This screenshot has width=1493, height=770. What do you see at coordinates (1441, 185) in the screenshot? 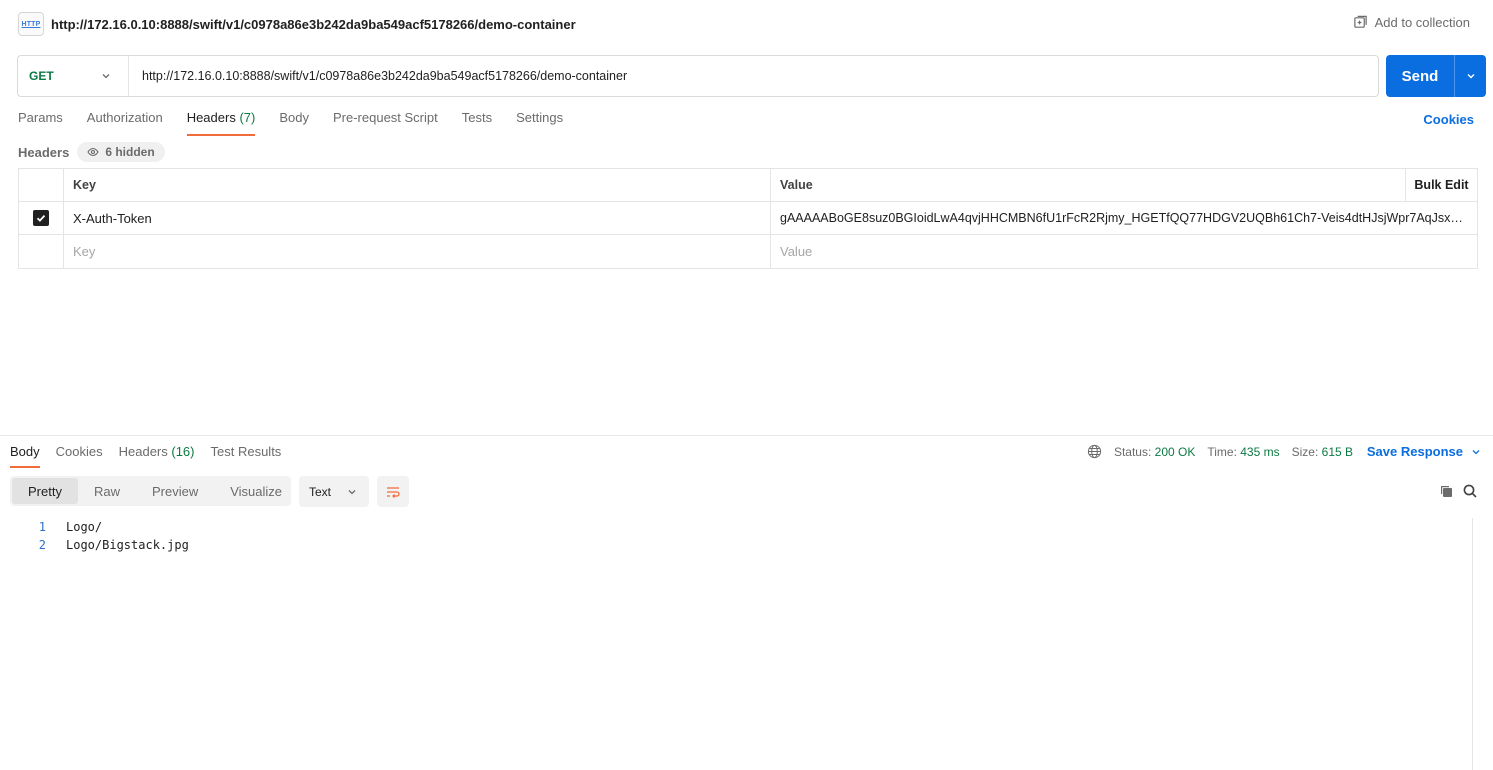
I see `bulk-edit-button: Bulk Edit` at bounding box center [1441, 185].